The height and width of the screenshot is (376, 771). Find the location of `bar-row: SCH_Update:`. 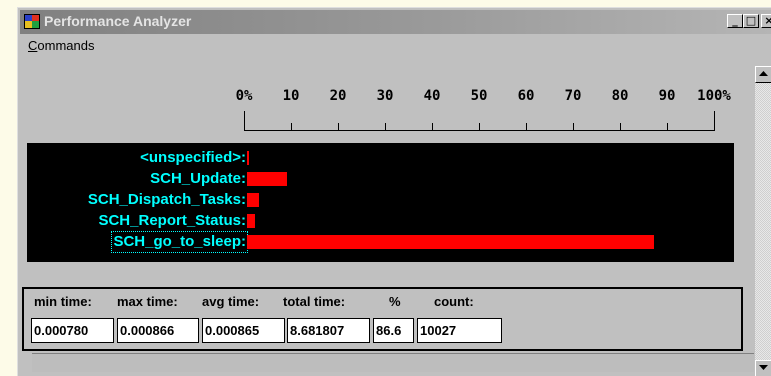

bar-row: SCH_Update: is located at coordinates (380, 179).